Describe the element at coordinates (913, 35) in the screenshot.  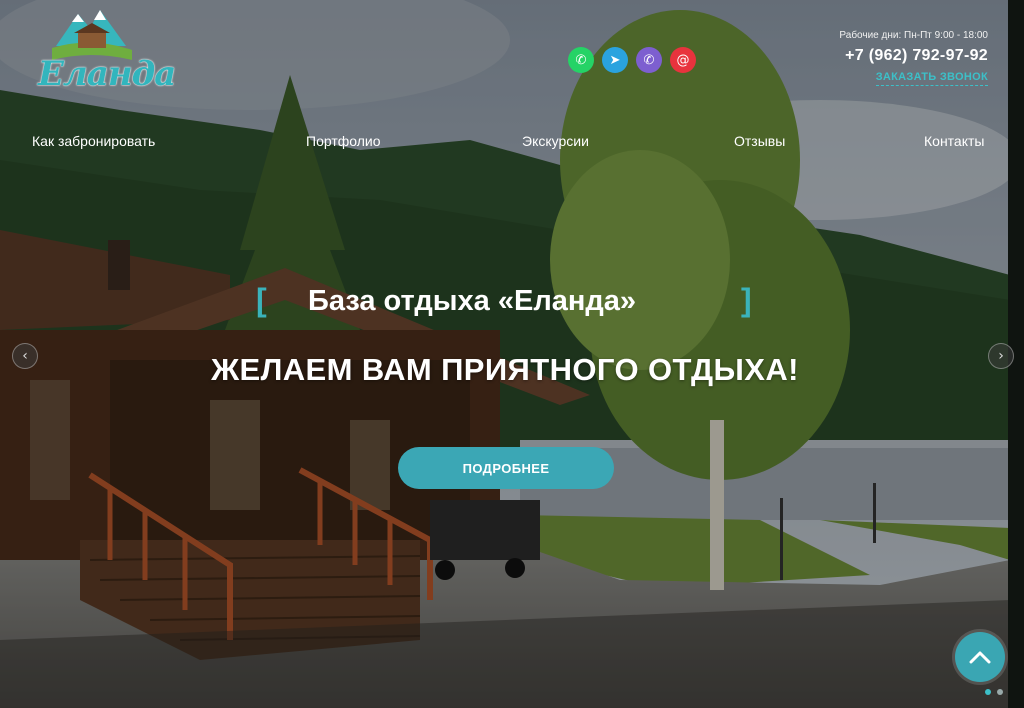
I see `working-hours: Рабочие дни: Пн-Пт 9:00 - 18:00` at that location.